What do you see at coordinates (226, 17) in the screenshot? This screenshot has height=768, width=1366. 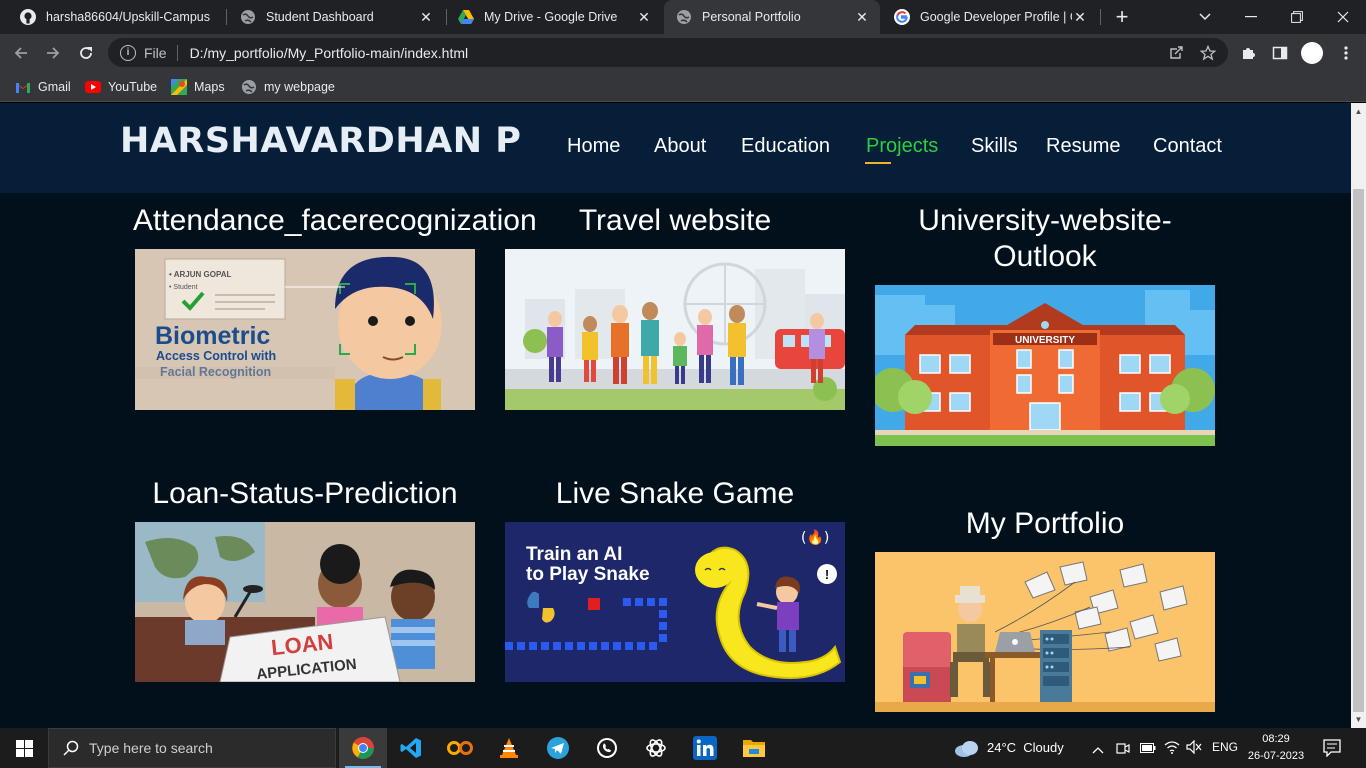 I see `tab-separator` at bounding box center [226, 17].